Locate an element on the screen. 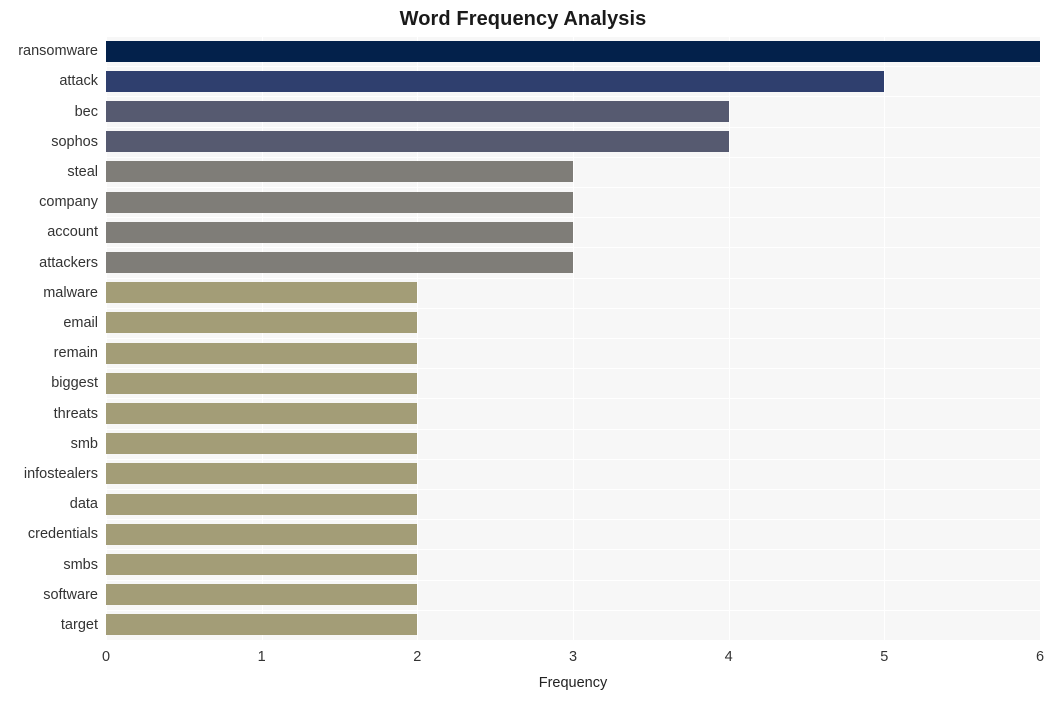 Image resolution: width=1046 pixels, height=701 pixels. x-axis-tick-label: 6 is located at coordinates (1040, 657).